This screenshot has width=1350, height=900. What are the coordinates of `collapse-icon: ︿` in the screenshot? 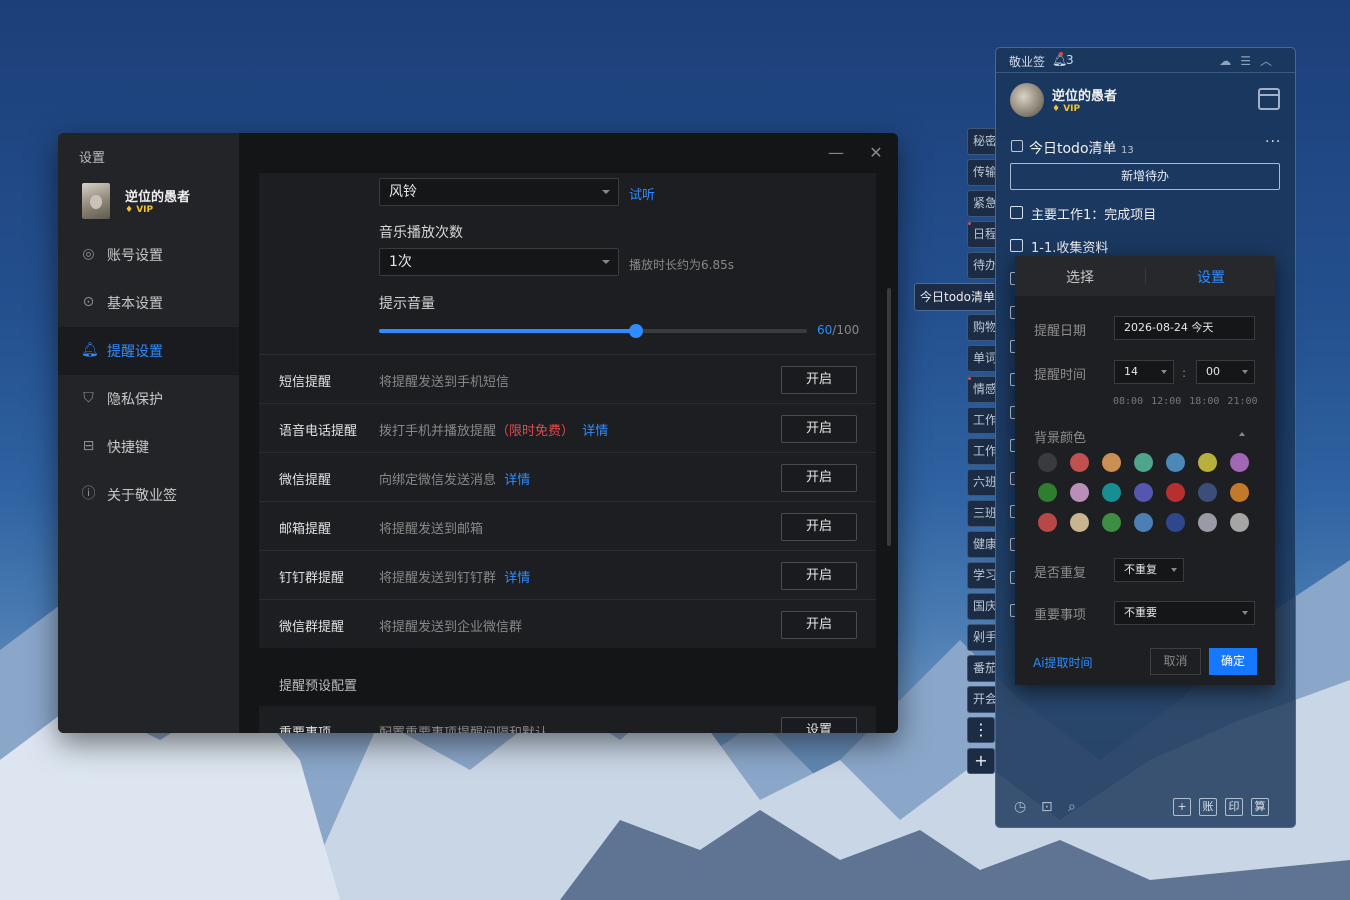 It's located at (1270, 61).